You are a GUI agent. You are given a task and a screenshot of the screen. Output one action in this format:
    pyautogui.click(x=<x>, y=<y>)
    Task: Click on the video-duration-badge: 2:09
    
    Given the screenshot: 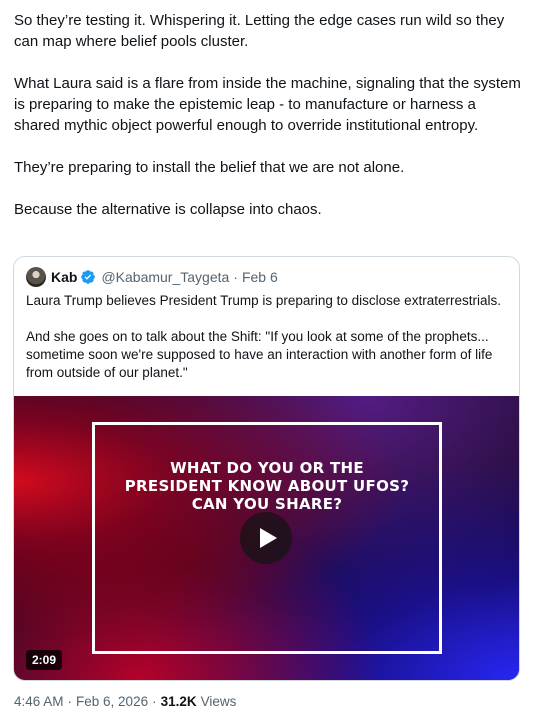 What is the action you would take?
    pyautogui.click(x=44, y=660)
    